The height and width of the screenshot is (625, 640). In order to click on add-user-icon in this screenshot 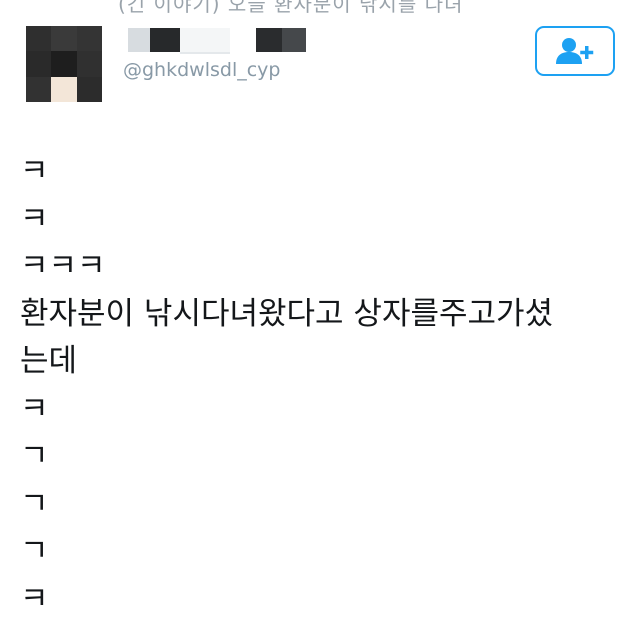, I will do `click(575, 51)`.